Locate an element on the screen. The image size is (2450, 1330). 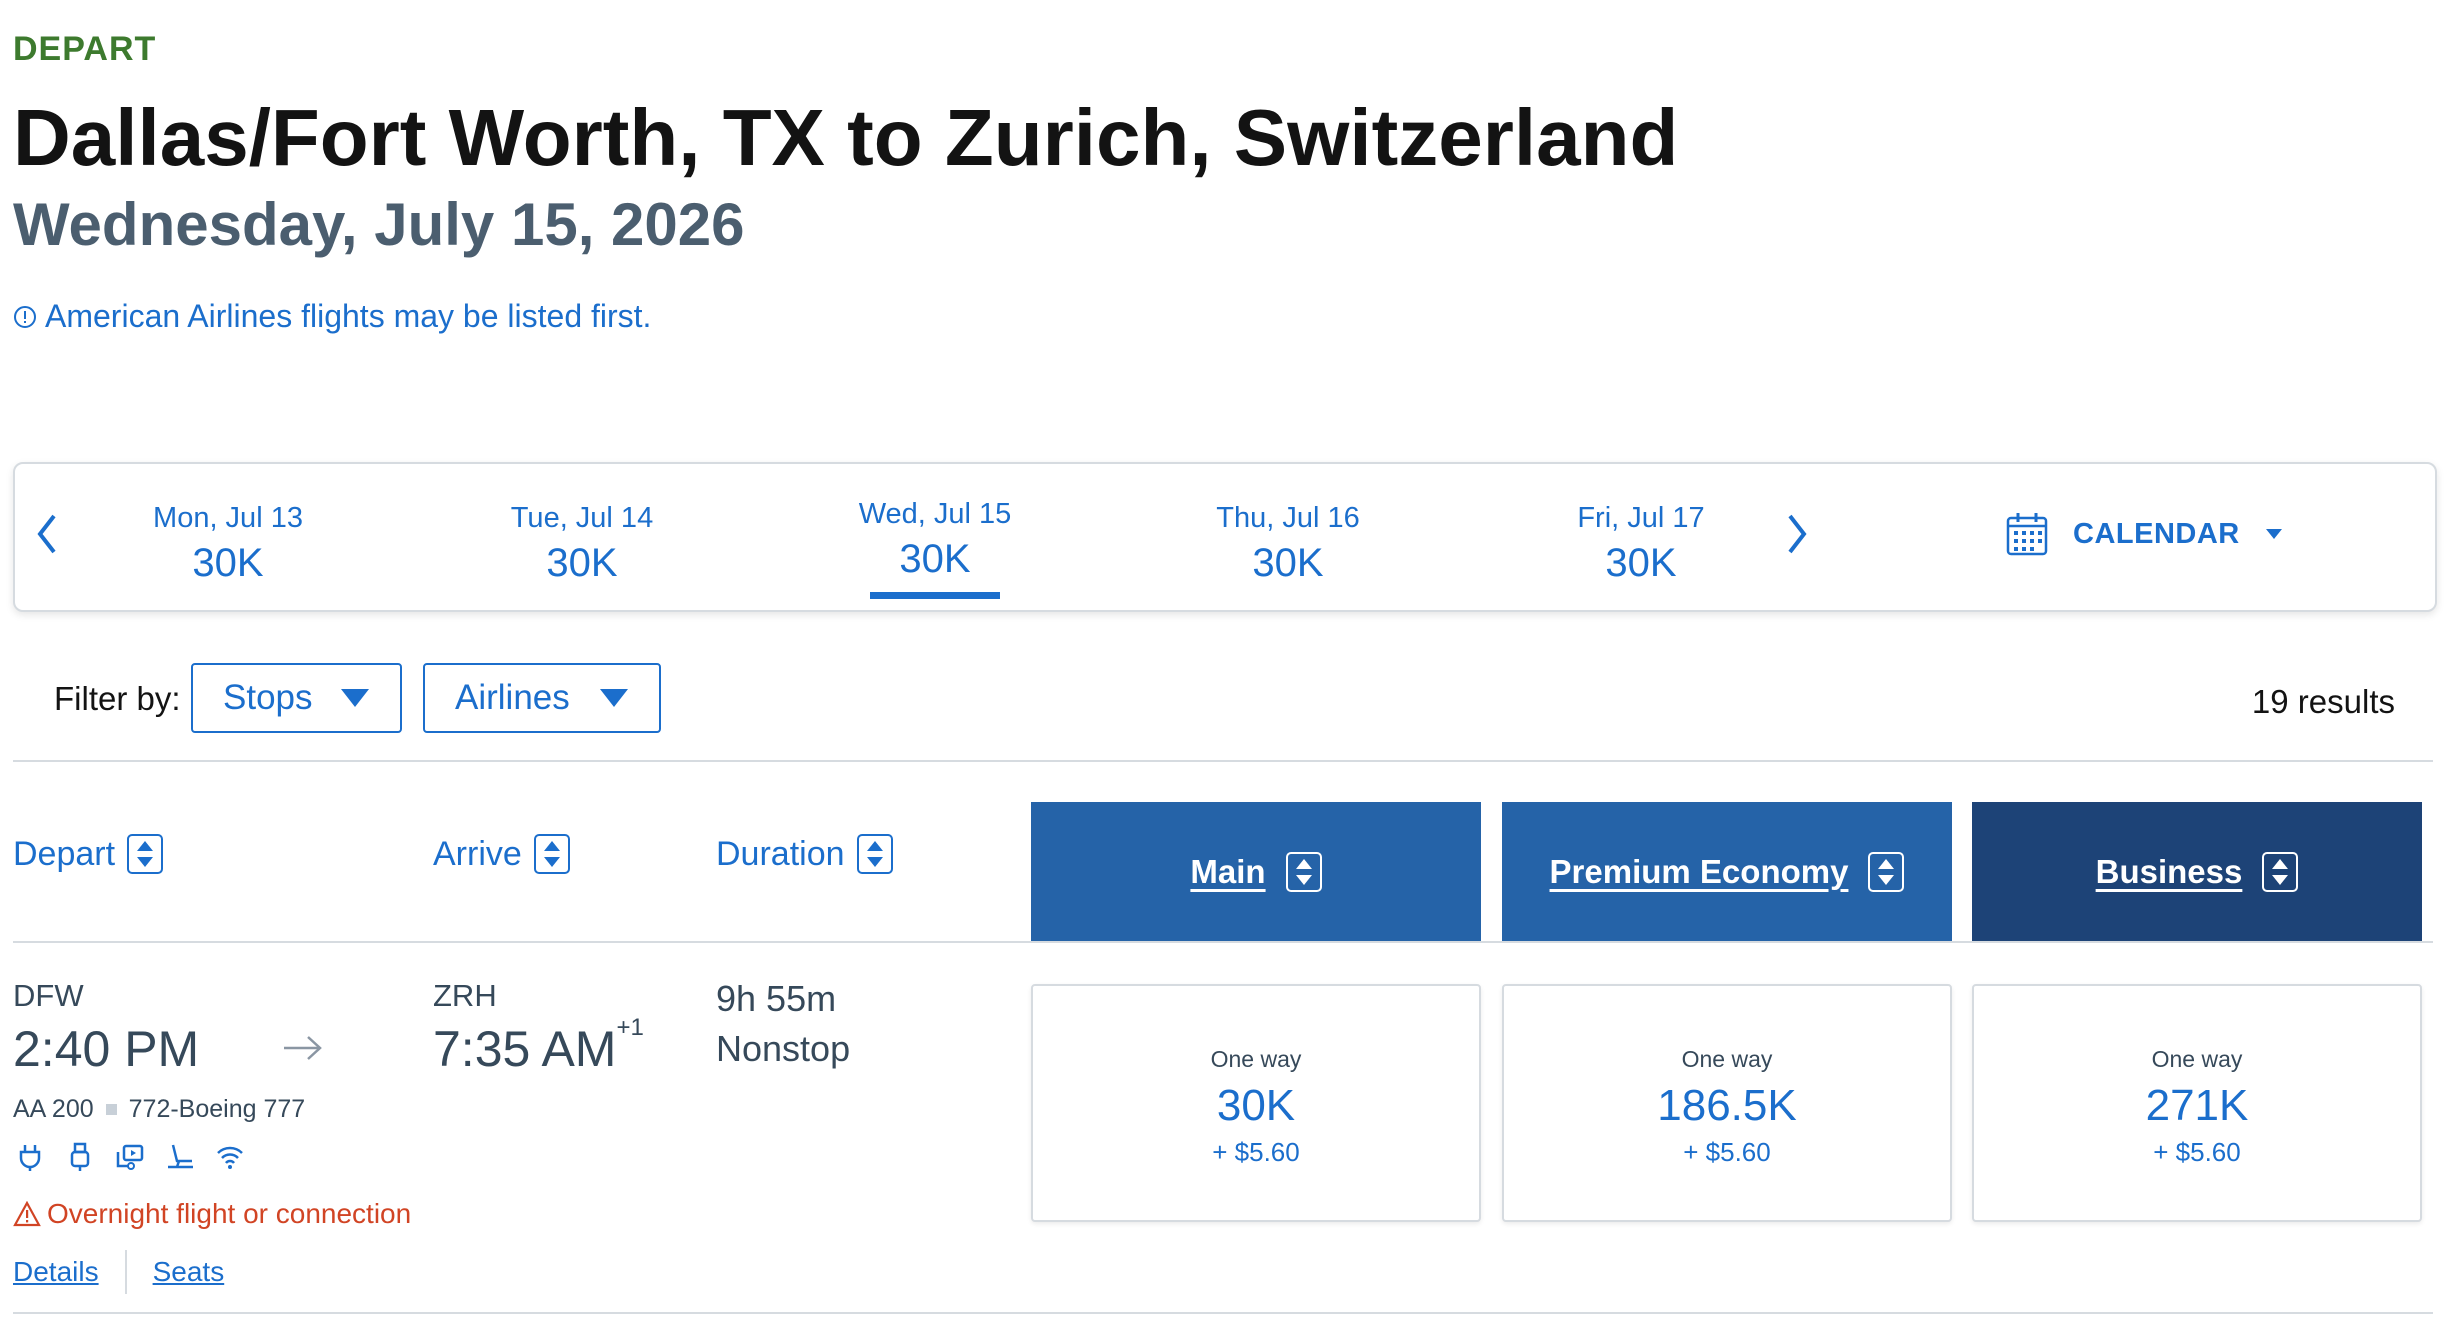
stops-info: Nonstop is located at coordinates (783, 1048).